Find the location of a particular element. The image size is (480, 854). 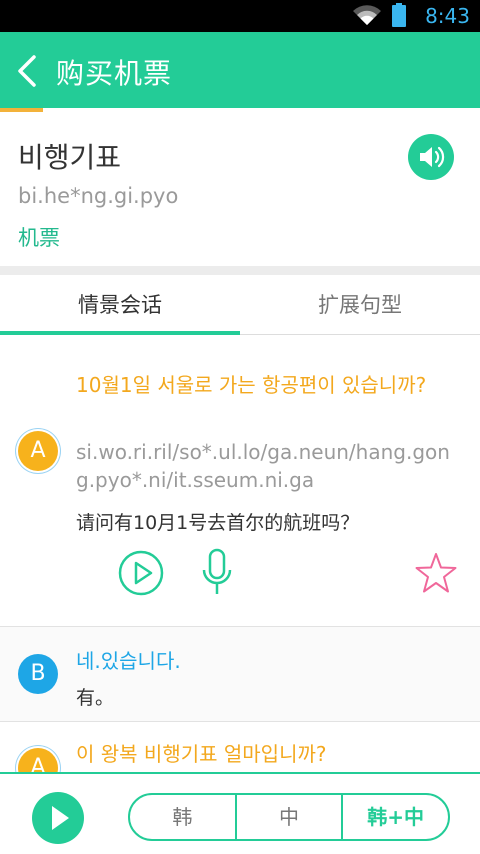

language-mode-selector: 韩 中 韩+中 is located at coordinates (289, 817).